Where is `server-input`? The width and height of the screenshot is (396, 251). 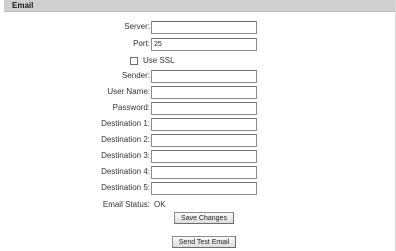
server-input is located at coordinates (204, 27).